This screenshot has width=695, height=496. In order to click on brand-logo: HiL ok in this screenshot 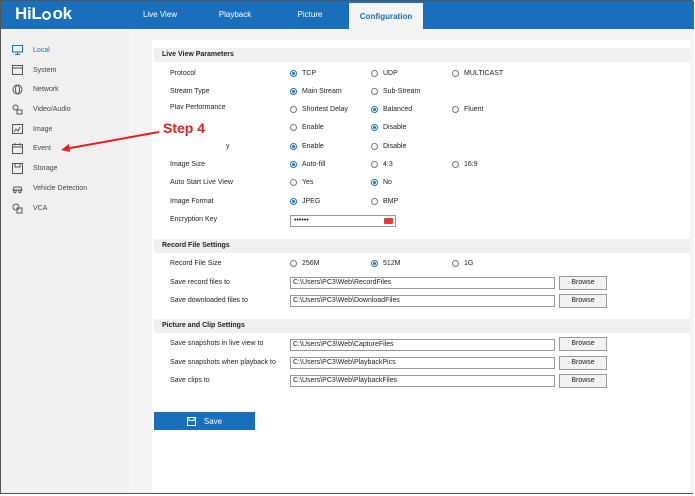, I will do `click(43, 13)`.